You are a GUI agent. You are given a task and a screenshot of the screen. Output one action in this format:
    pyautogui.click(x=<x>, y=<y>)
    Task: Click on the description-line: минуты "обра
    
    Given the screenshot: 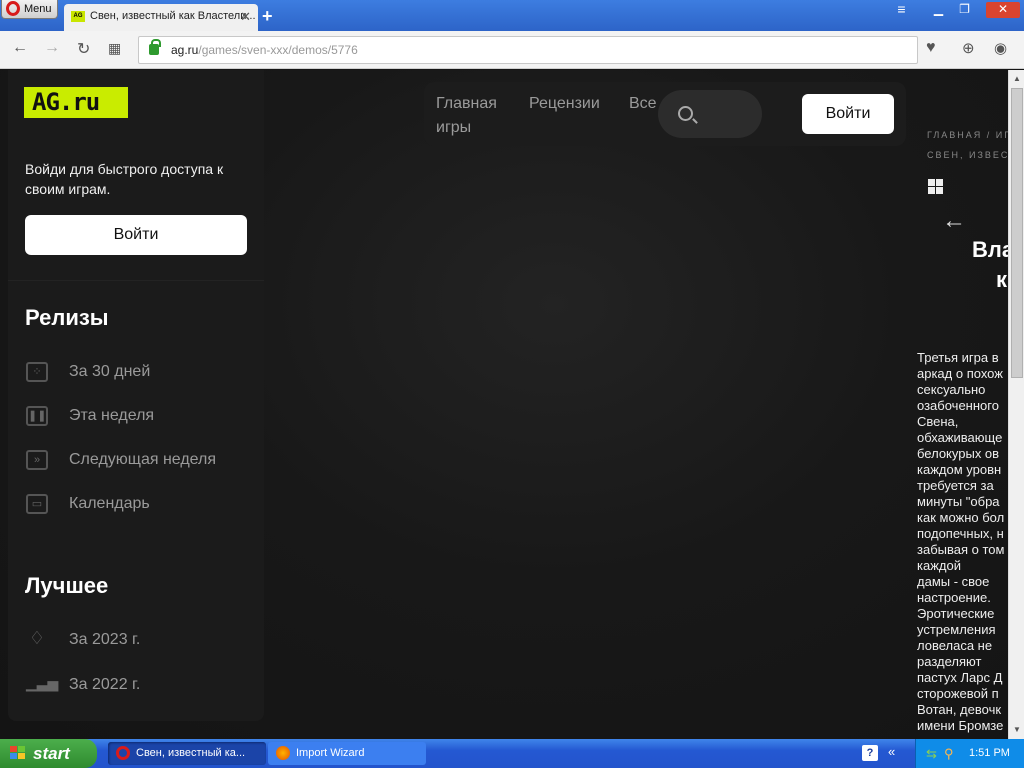 What is the action you would take?
    pyautogui.click(x=958, y=501)
    